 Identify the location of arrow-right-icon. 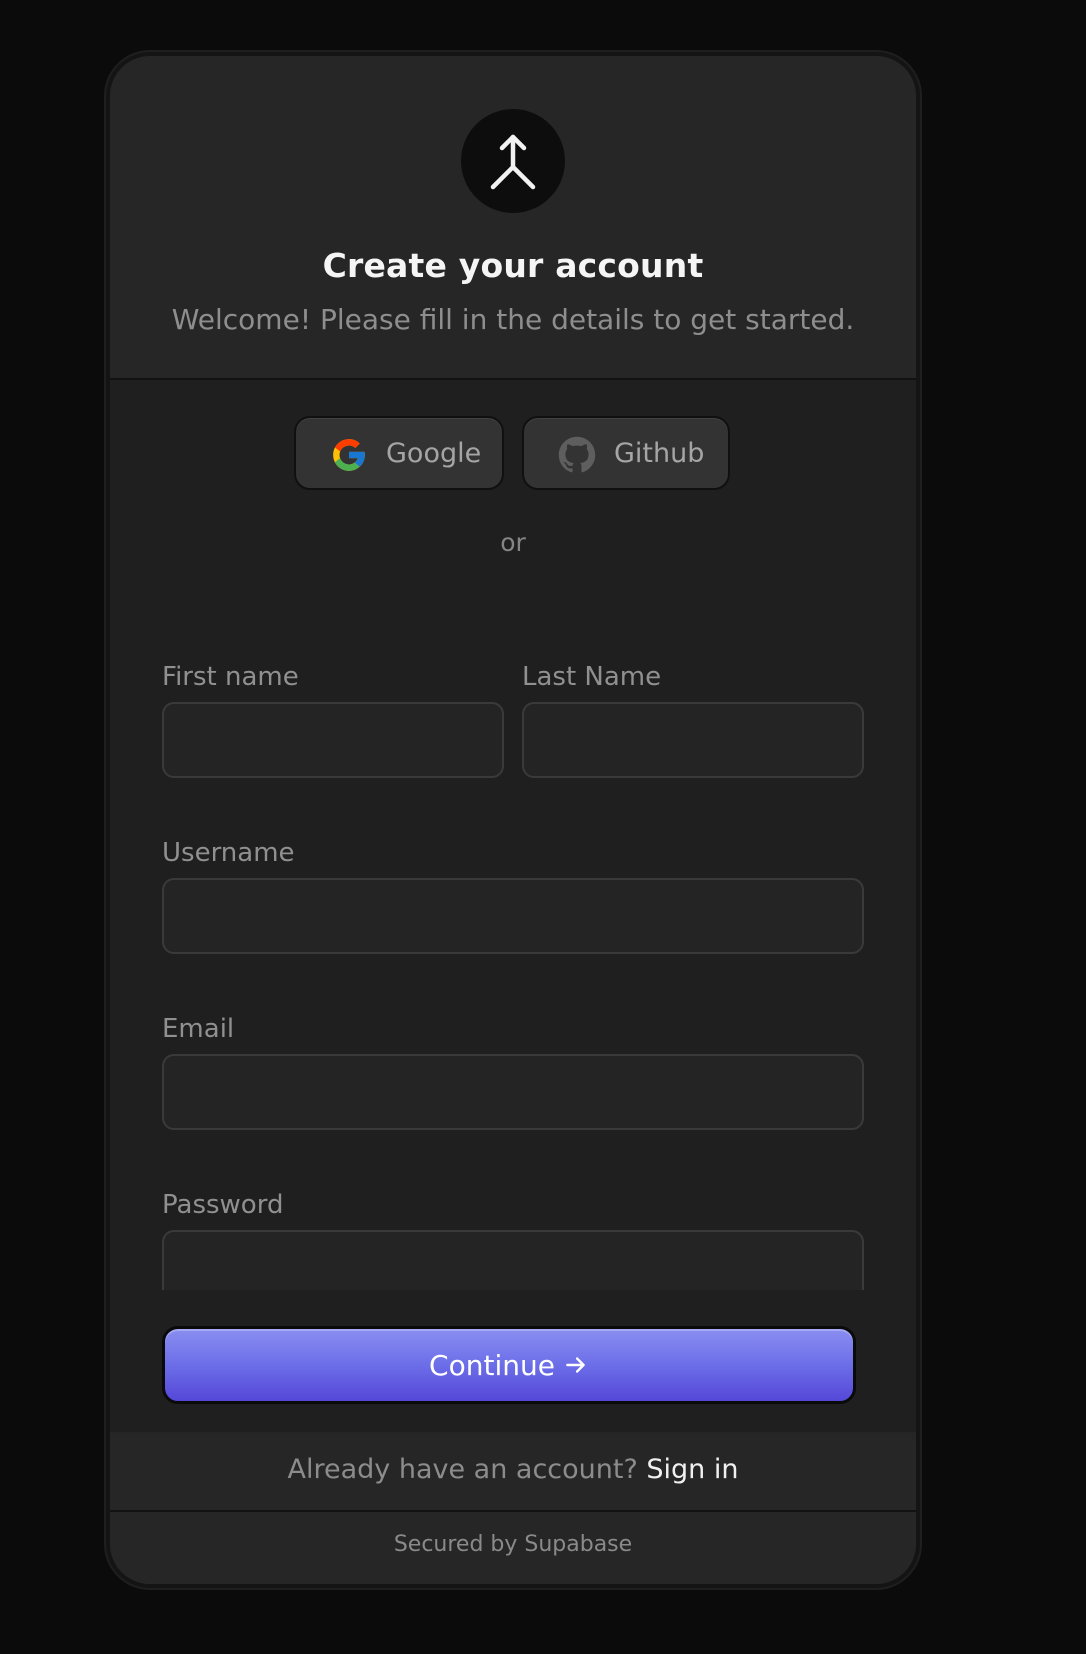
(575, 1365).